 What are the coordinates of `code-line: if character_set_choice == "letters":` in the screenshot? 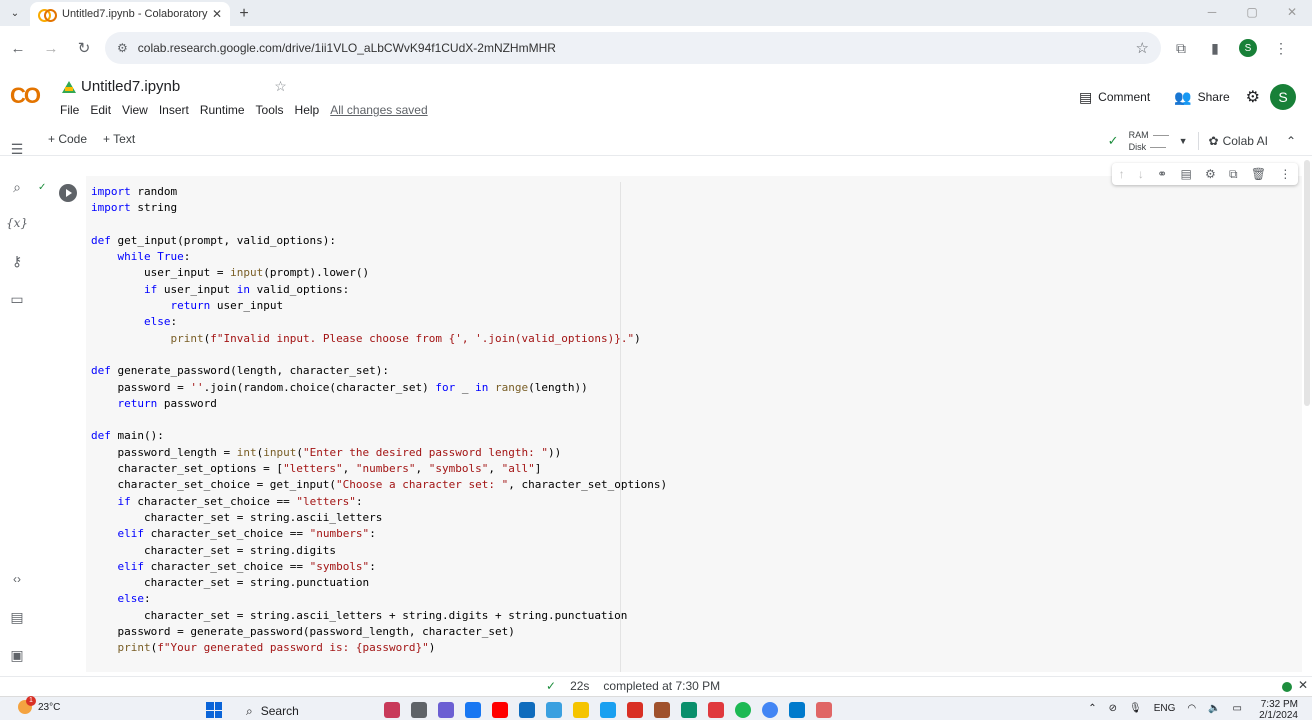 It's located at (379, 502).